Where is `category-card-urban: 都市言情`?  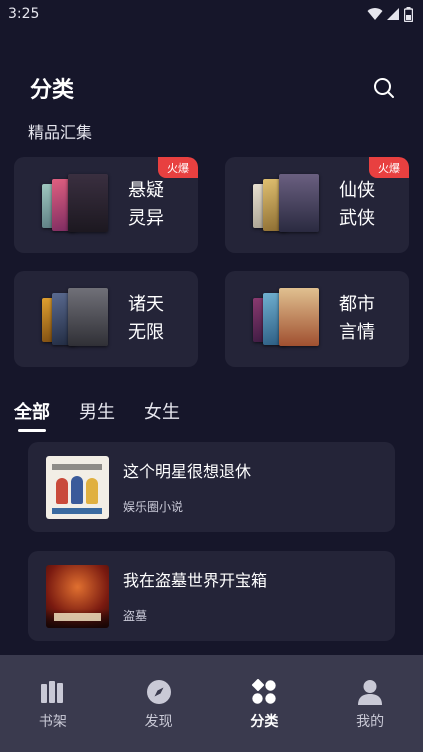
category-card-urban: 都市言情 is located at coordinates (317, 319).